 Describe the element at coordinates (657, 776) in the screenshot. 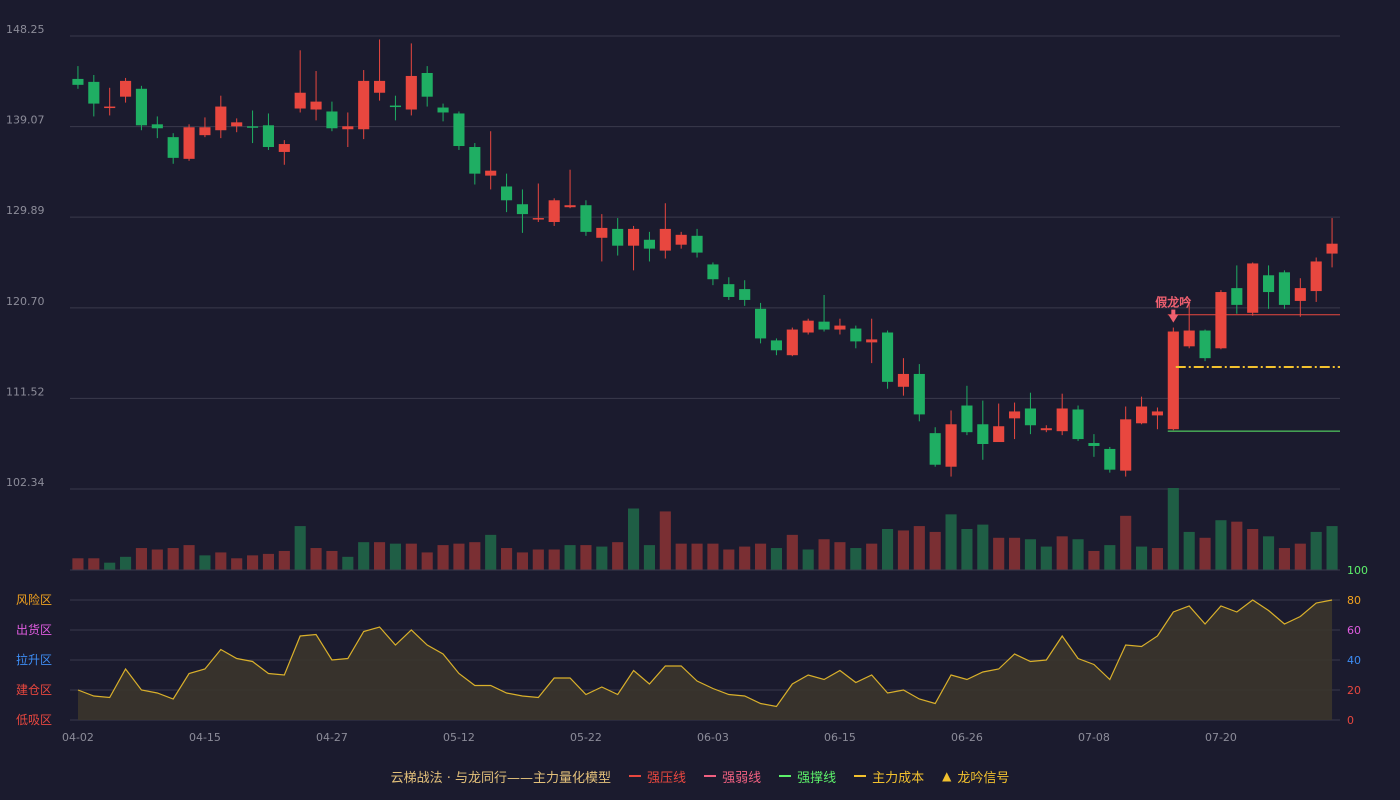

I see `legend-item-strong-pressure: 强压线` at that location.